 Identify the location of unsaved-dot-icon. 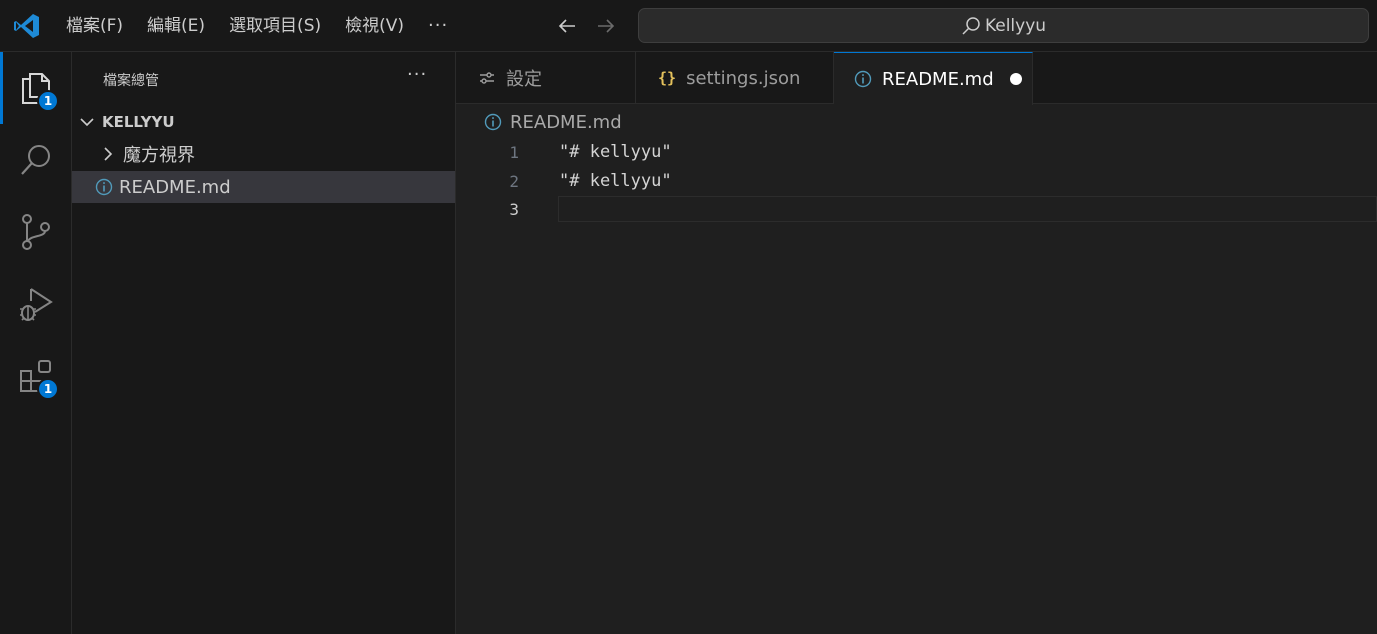
(1015, 79).